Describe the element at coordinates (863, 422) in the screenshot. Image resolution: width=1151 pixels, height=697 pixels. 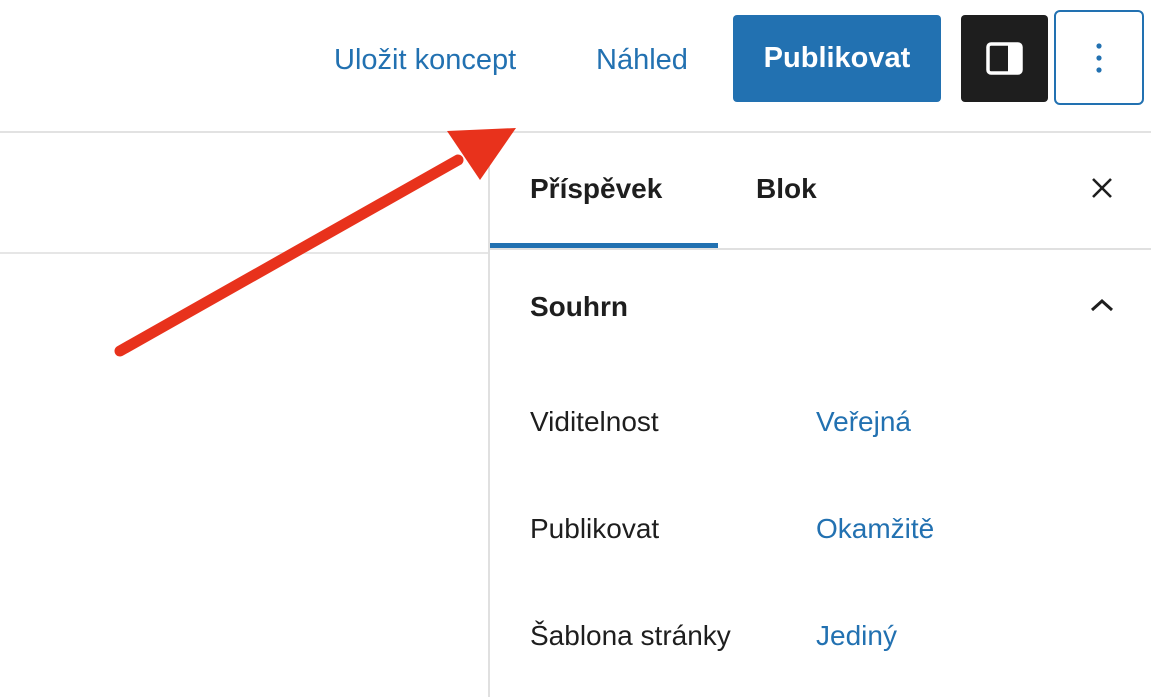
I see `visibility-value-link: Veřejná` at that location.